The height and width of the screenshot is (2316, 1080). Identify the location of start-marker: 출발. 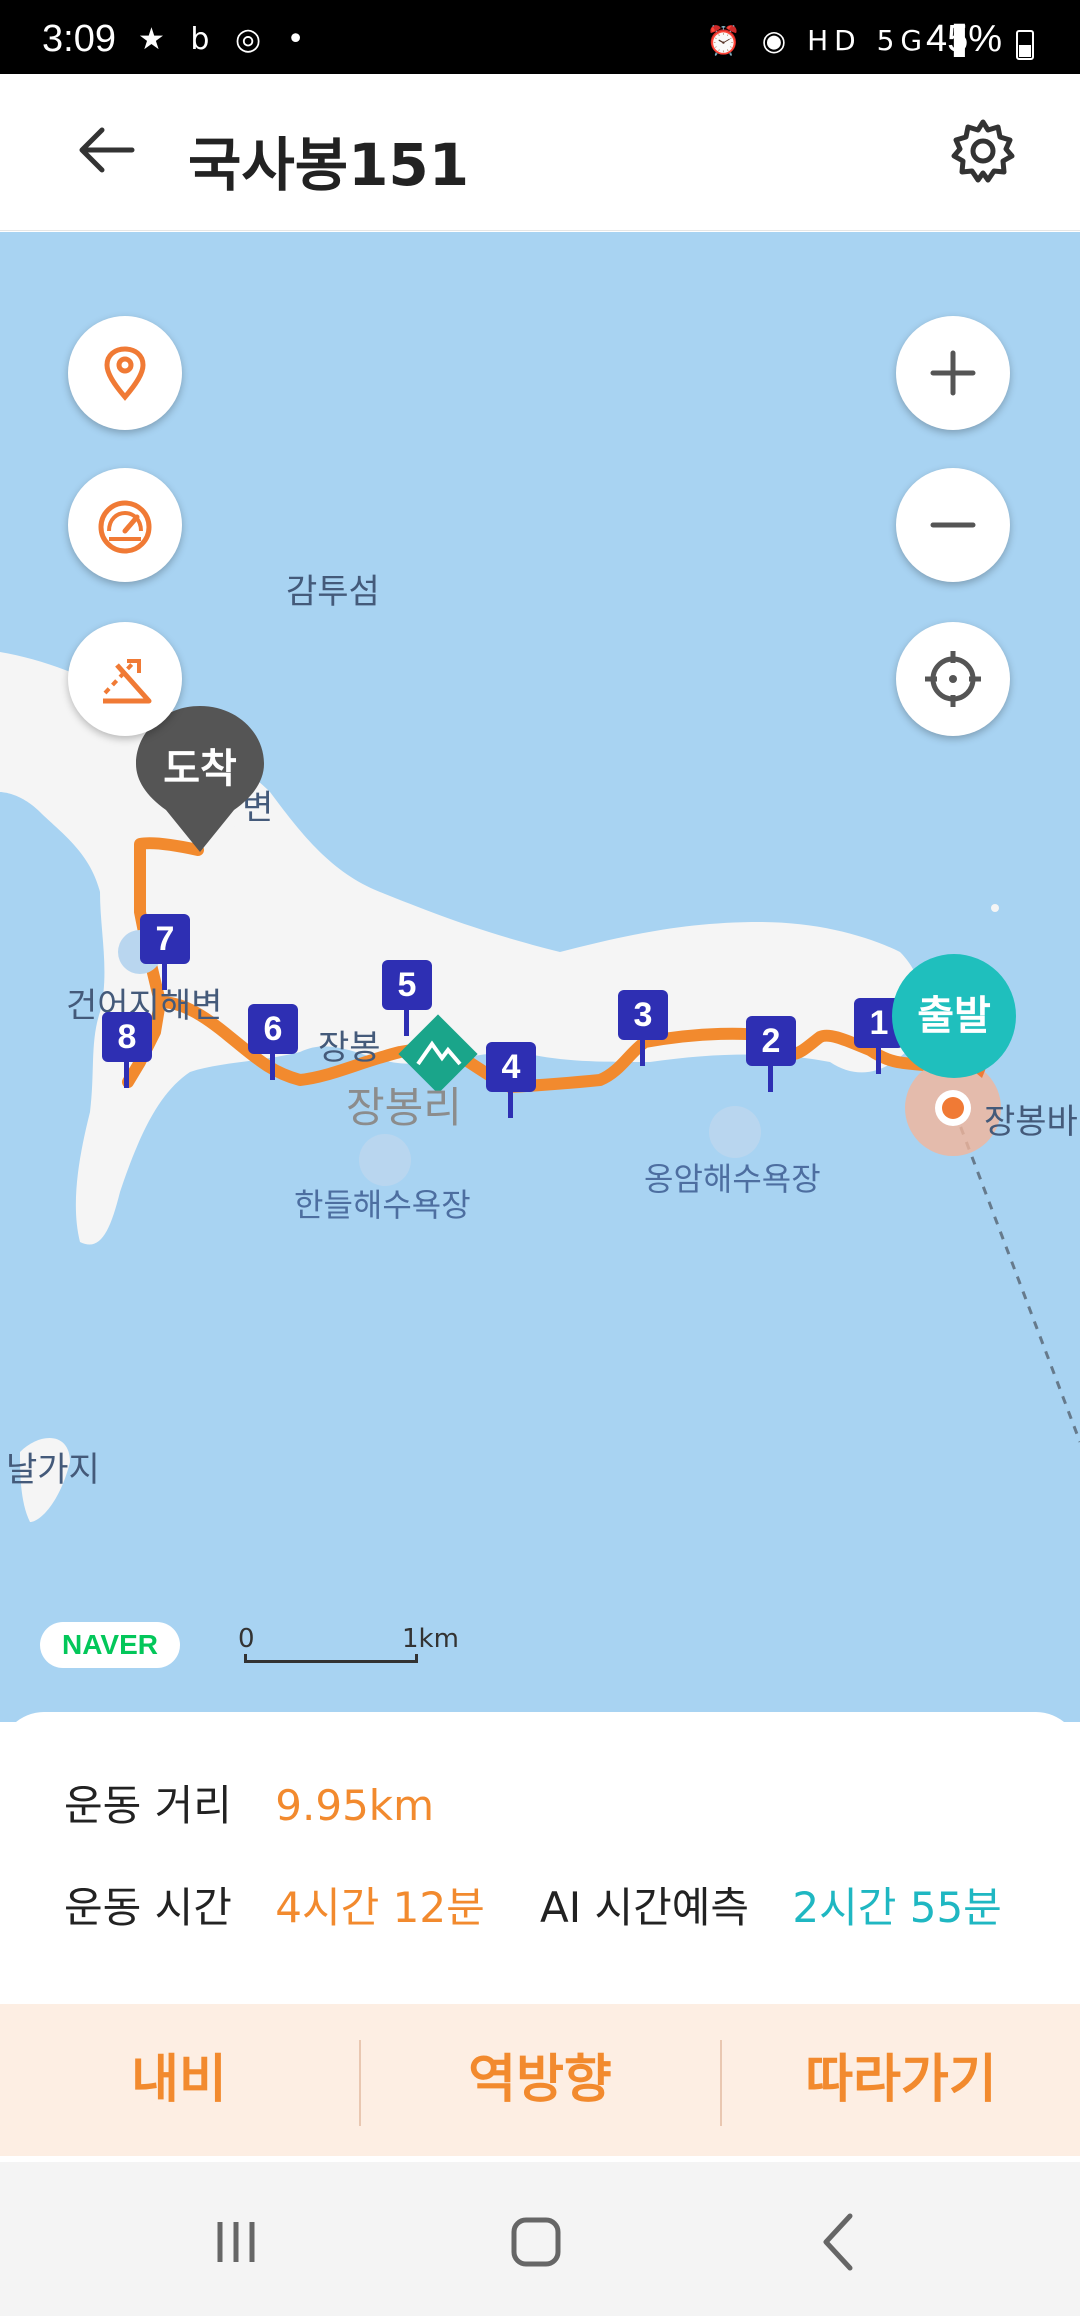
(954, 1016).